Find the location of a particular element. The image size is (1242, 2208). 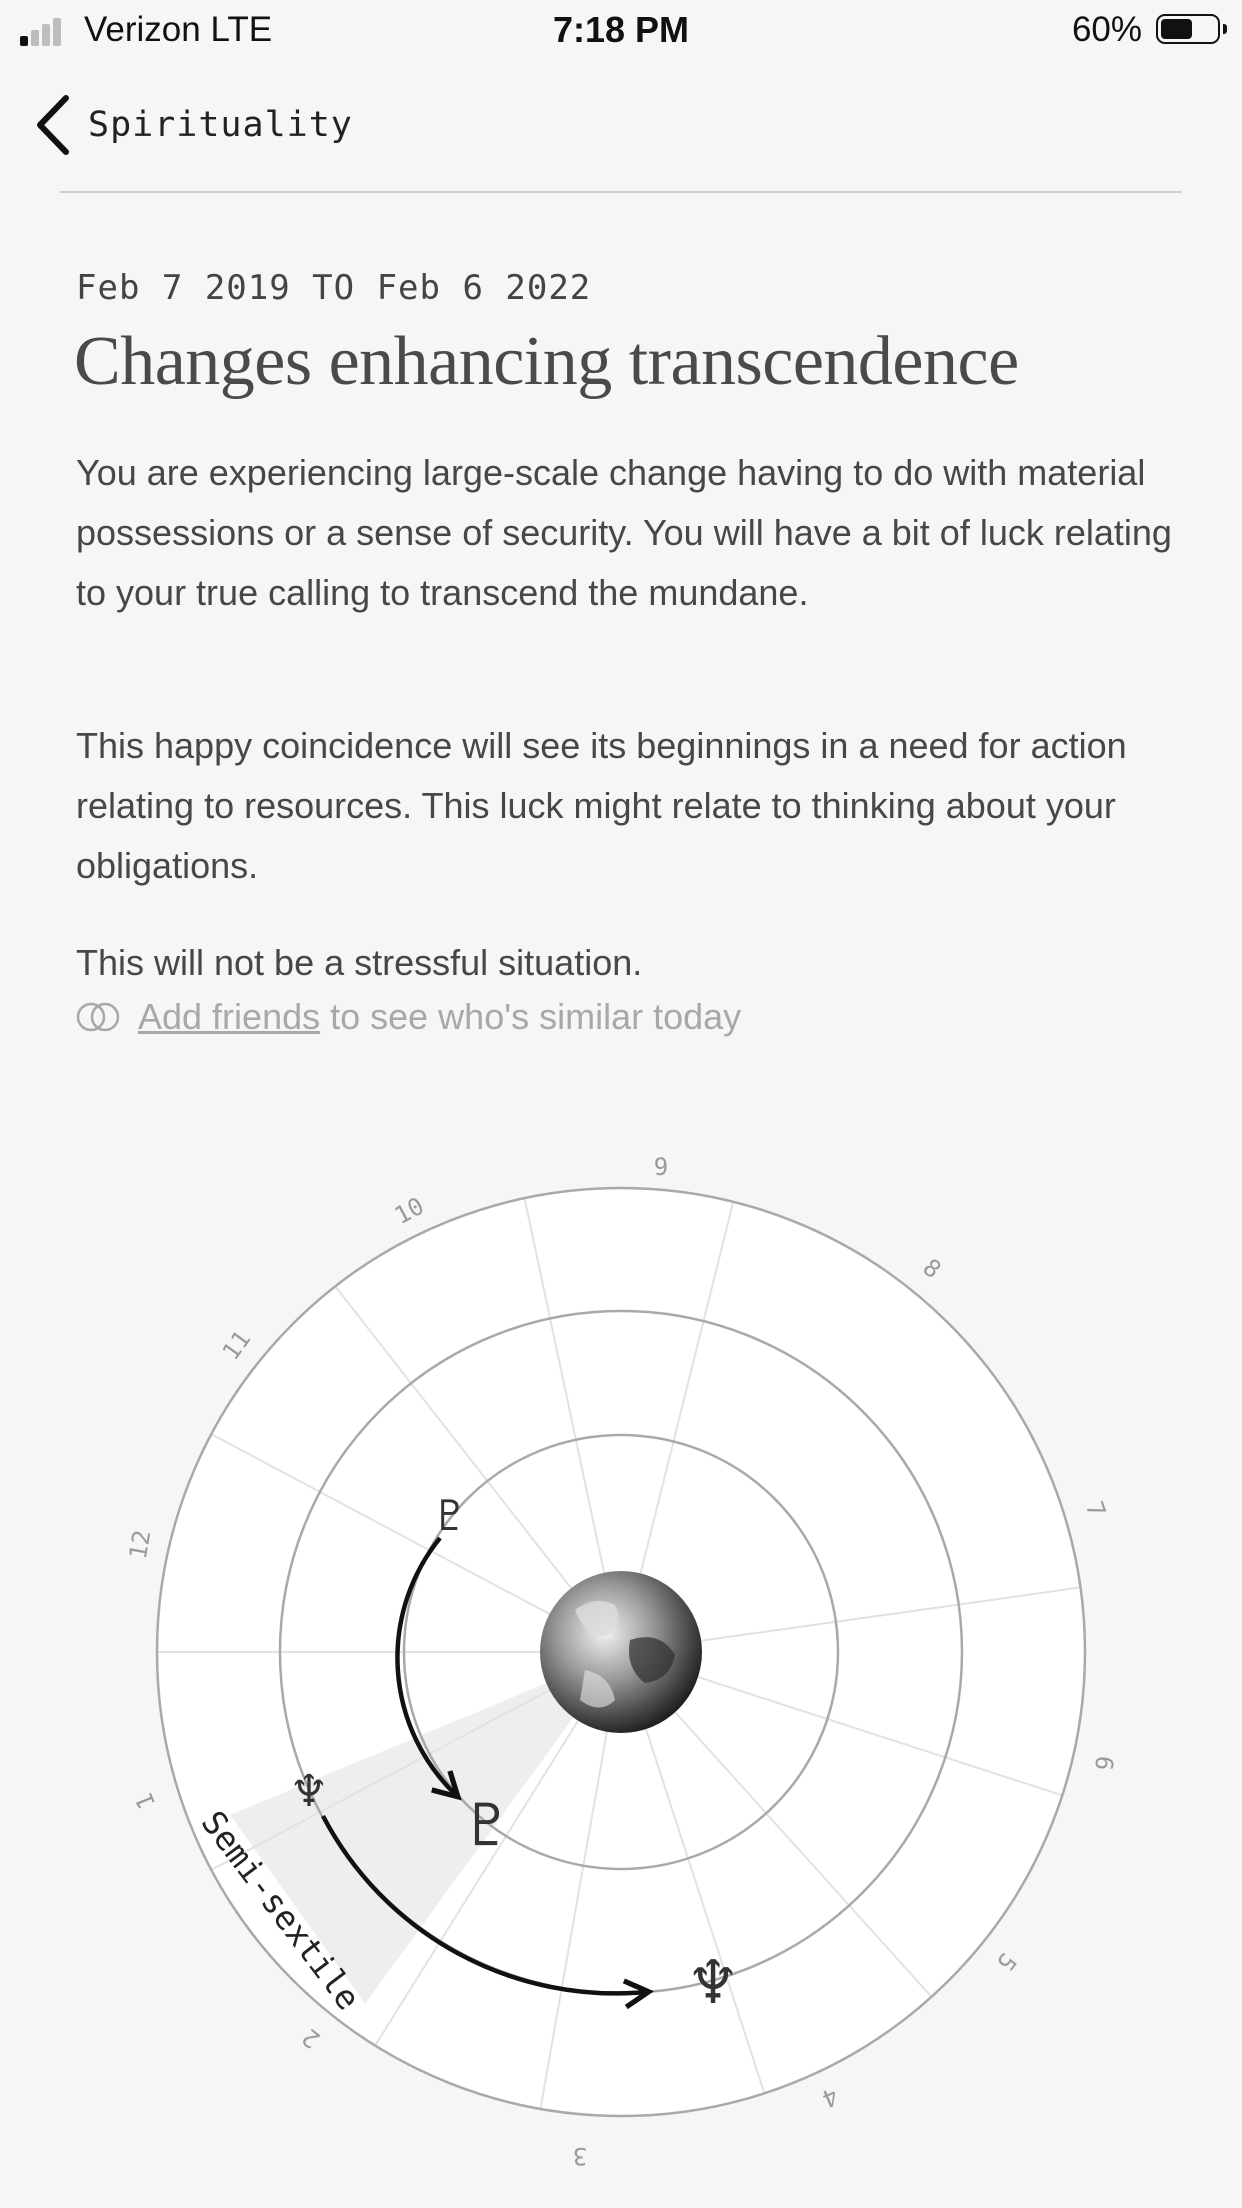

house-number: 8 is located at coordinates (932, 1268).